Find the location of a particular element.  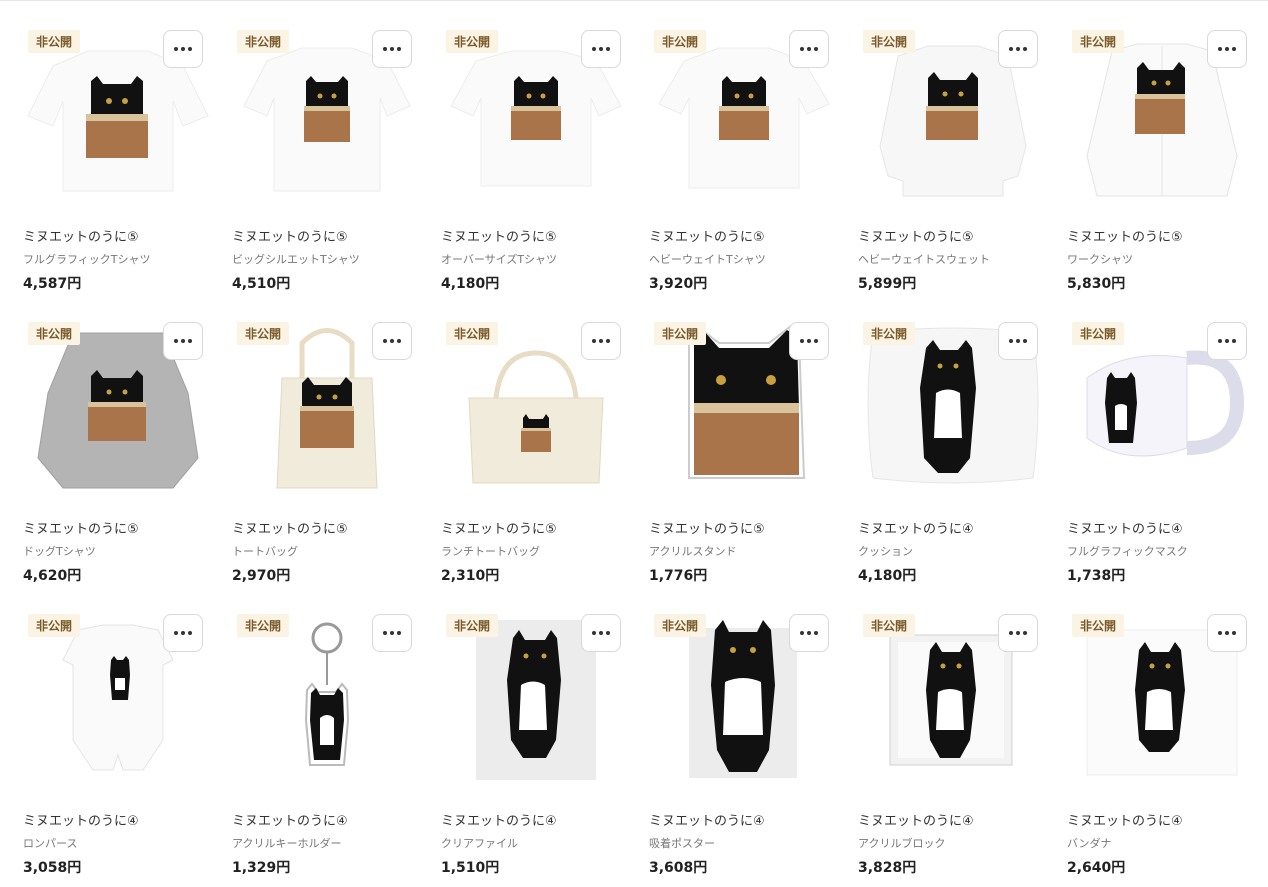

product-price: 1,776円 is located at coordinates (678, 576).